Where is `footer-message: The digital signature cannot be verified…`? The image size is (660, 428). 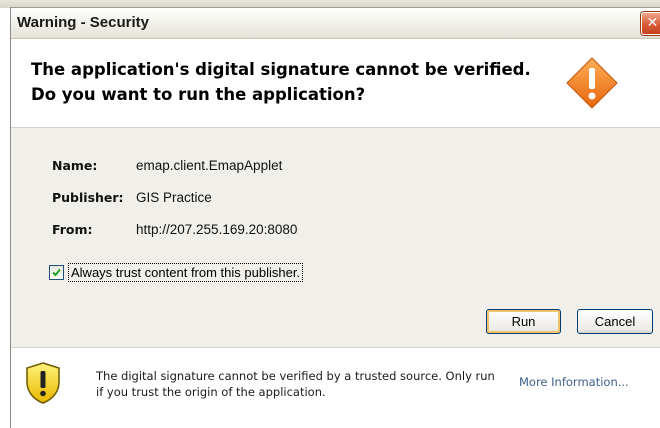
footer-message: The digital signature cannot be verified… is located at coordinates (295, 384).